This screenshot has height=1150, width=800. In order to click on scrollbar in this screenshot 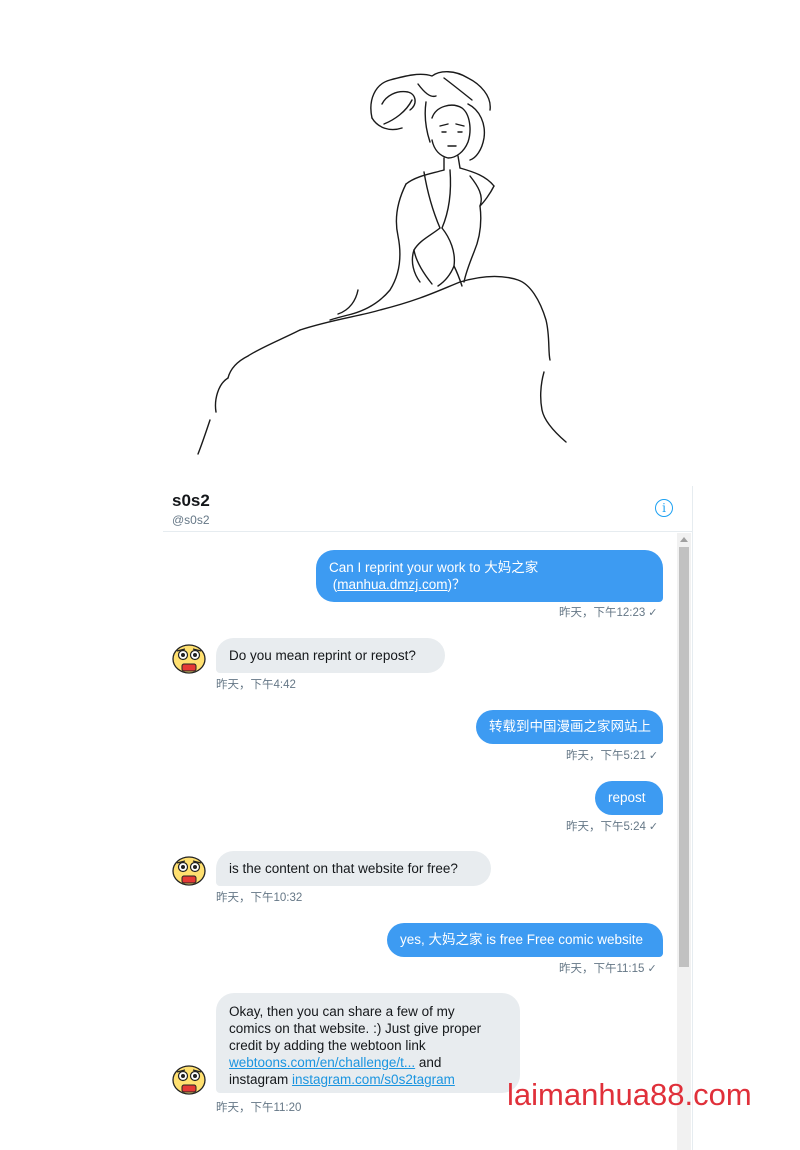, I will do `click(684, 841)`.